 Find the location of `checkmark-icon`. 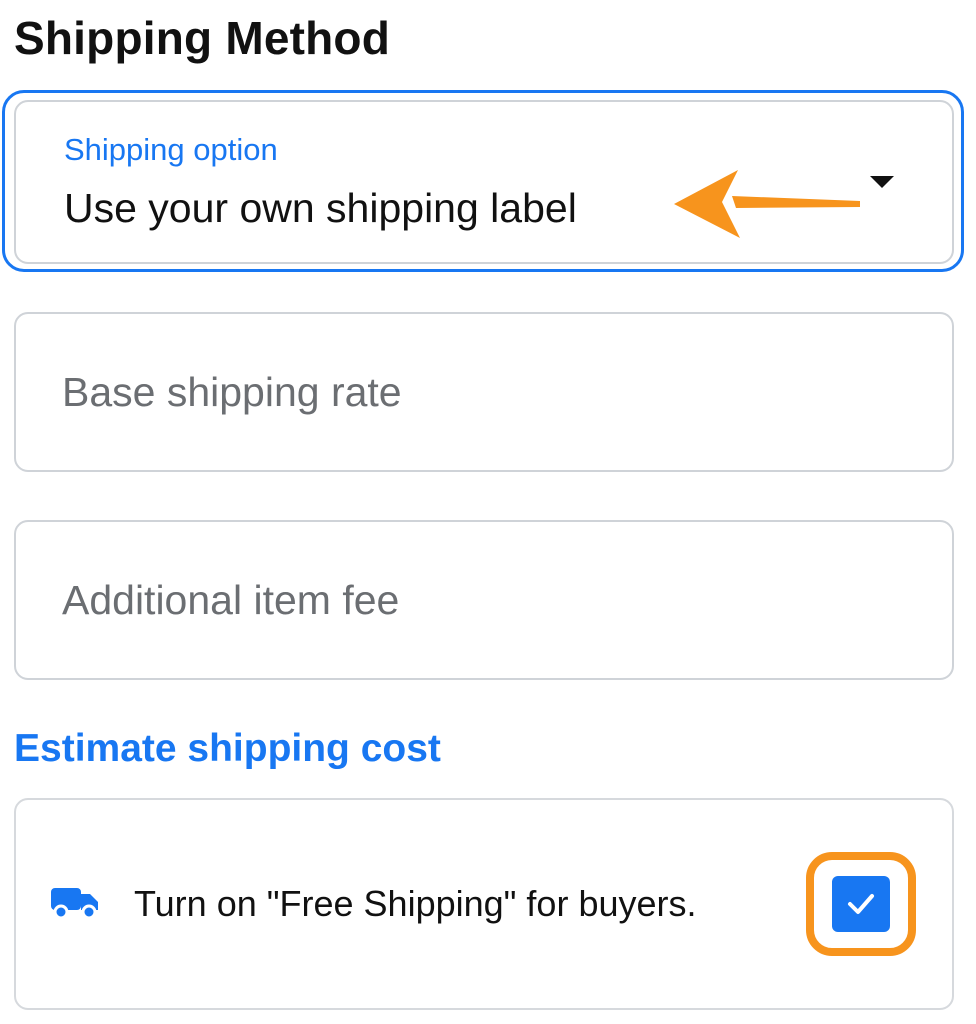

checkmark-icon is located at coordinates (861, 904).